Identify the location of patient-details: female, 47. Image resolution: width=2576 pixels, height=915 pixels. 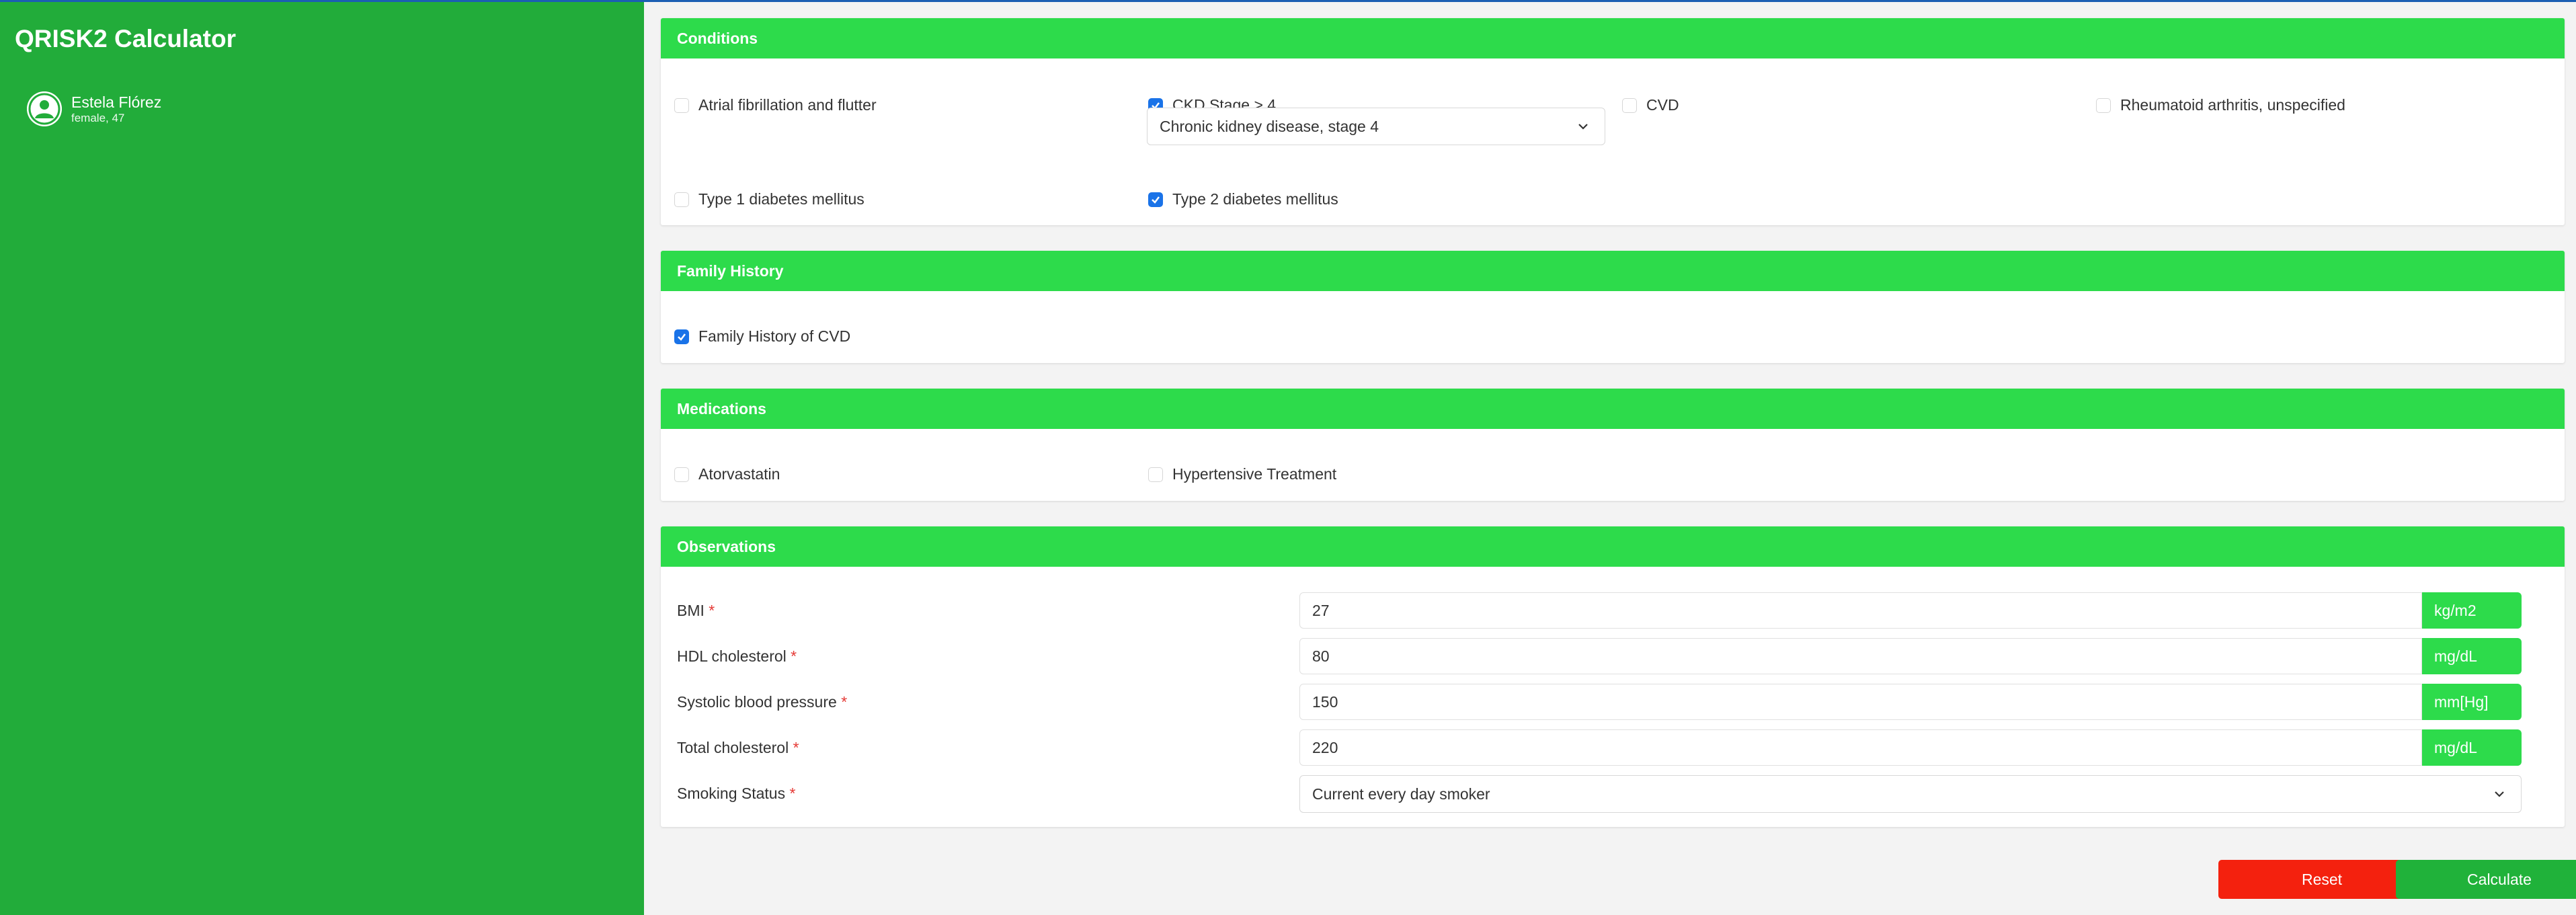
(98, 118).